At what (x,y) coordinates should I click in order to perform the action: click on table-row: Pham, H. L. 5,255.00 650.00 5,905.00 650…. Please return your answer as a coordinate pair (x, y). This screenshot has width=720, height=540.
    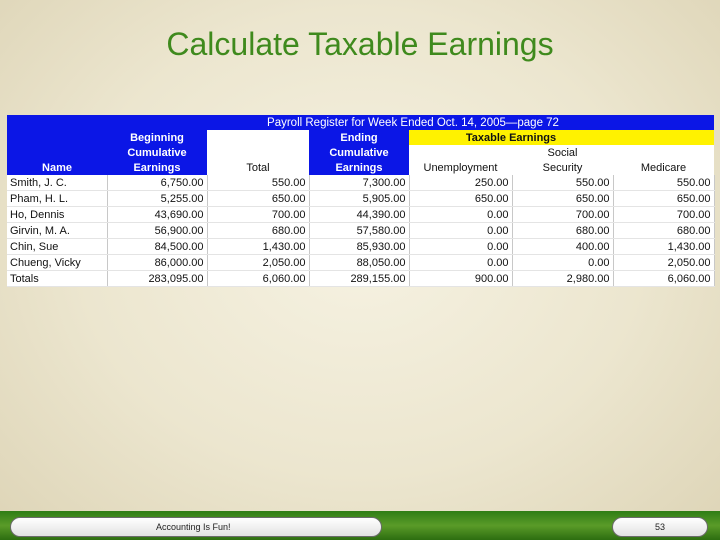
    Looking at the image, I should click on (361, 198).